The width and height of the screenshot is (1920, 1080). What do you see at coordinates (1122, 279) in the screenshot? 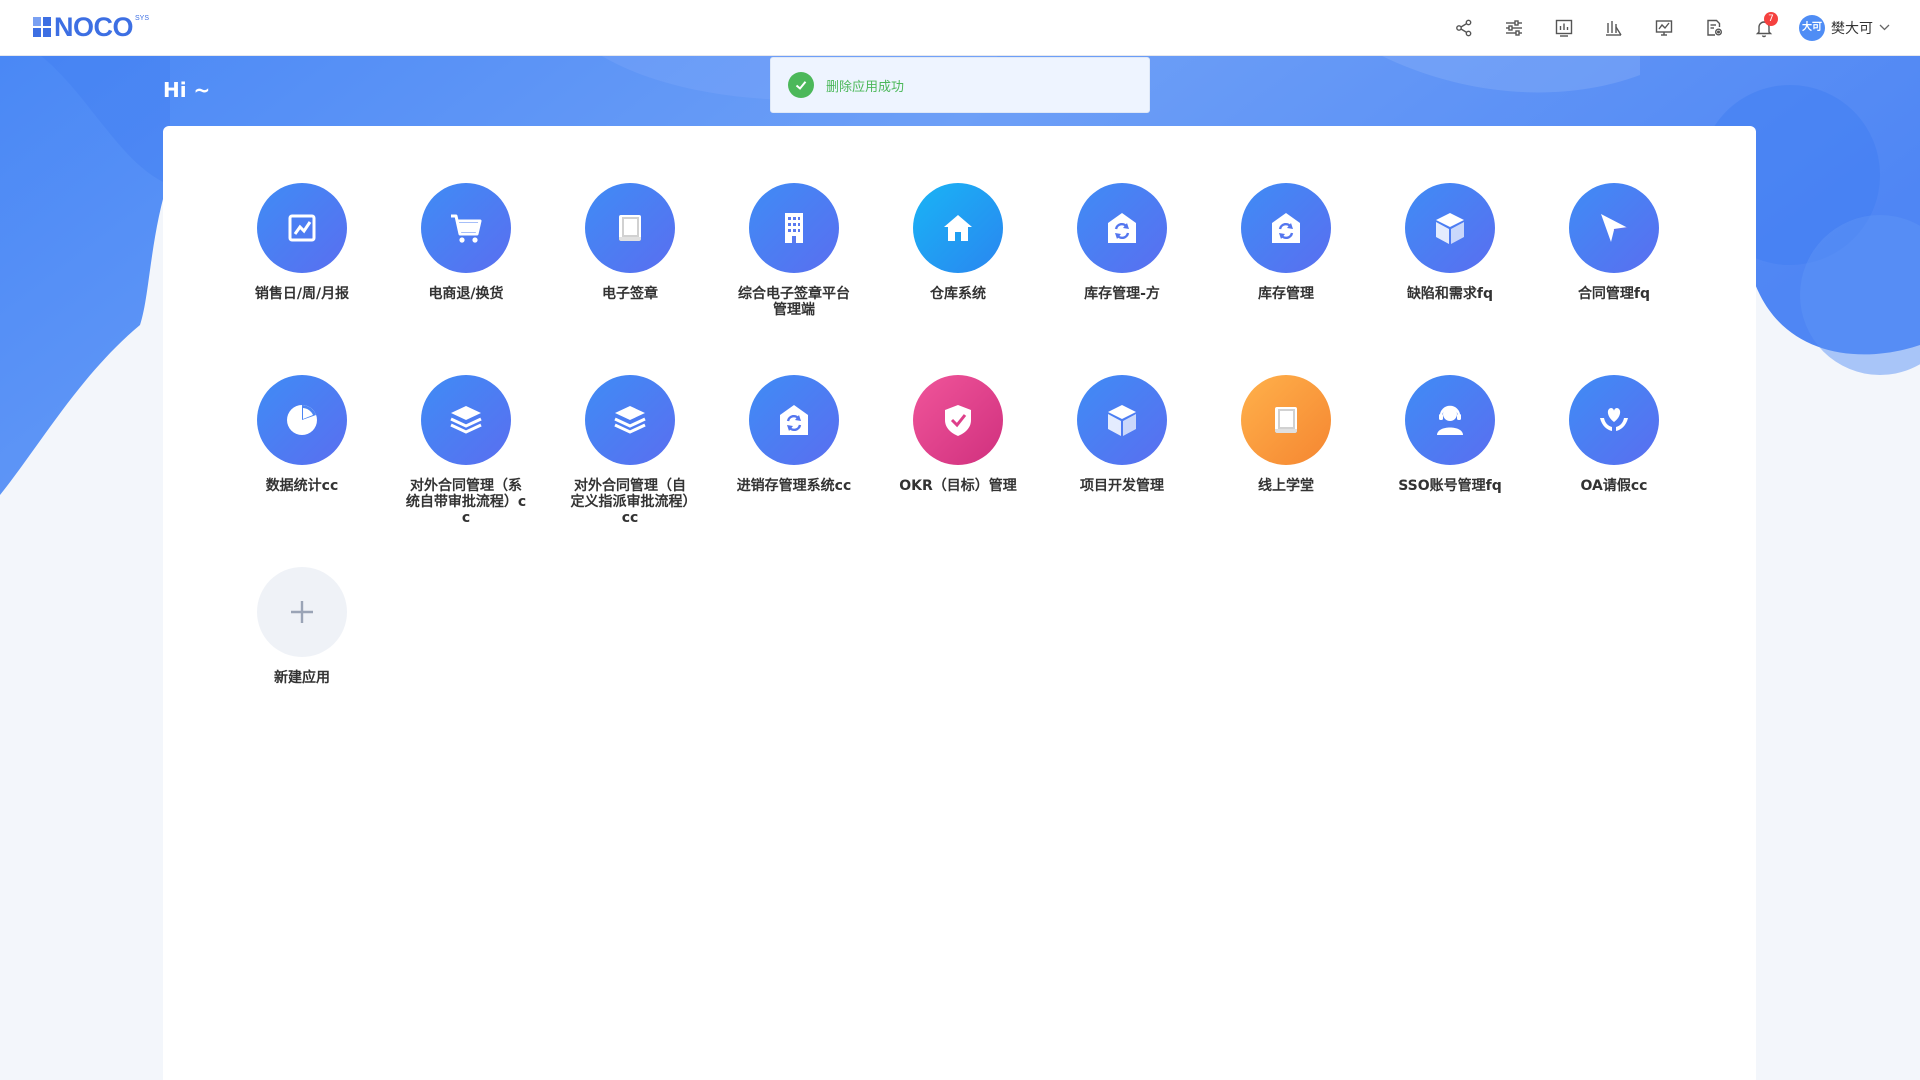
I see `app-tile: 库存管理-方` at bounding box center [1122, 279].